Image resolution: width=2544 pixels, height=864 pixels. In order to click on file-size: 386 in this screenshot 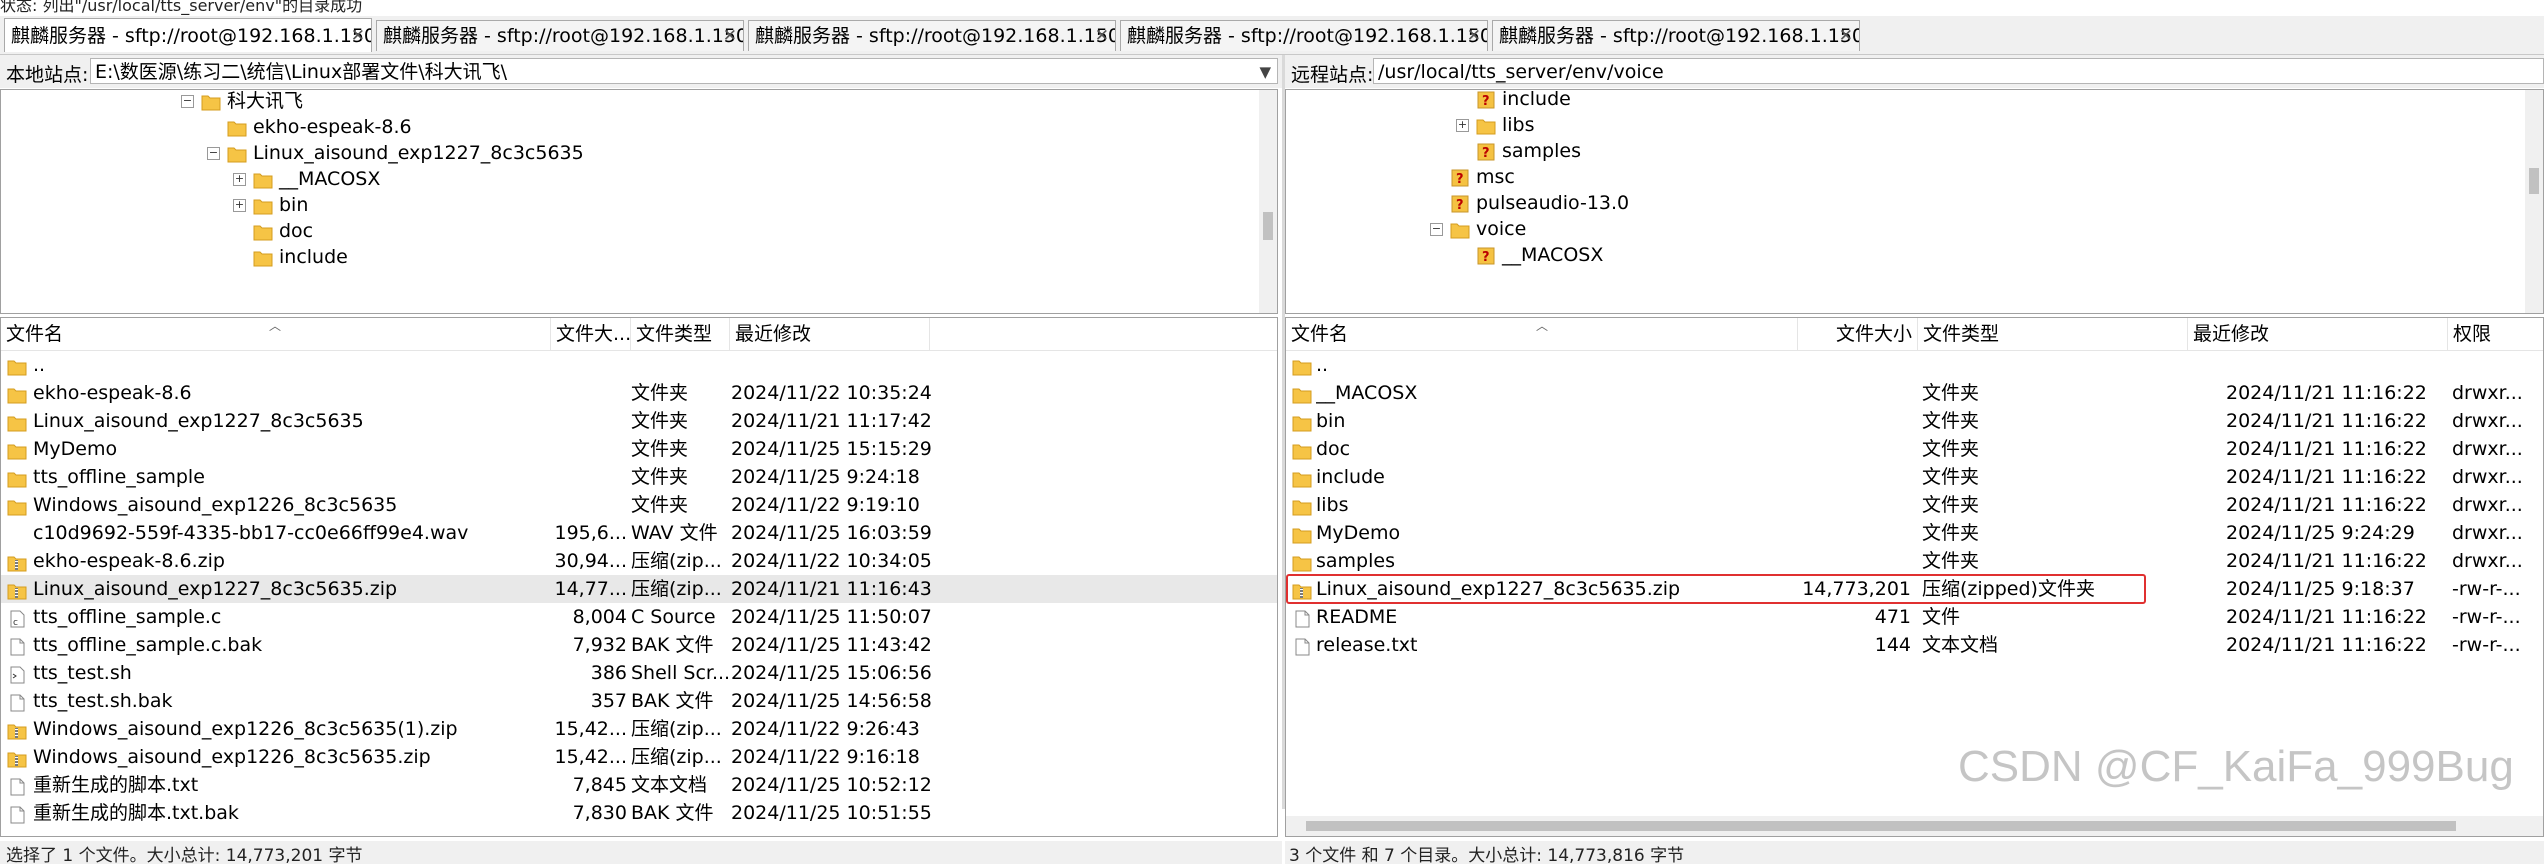, I will do `click(608, 673)`.